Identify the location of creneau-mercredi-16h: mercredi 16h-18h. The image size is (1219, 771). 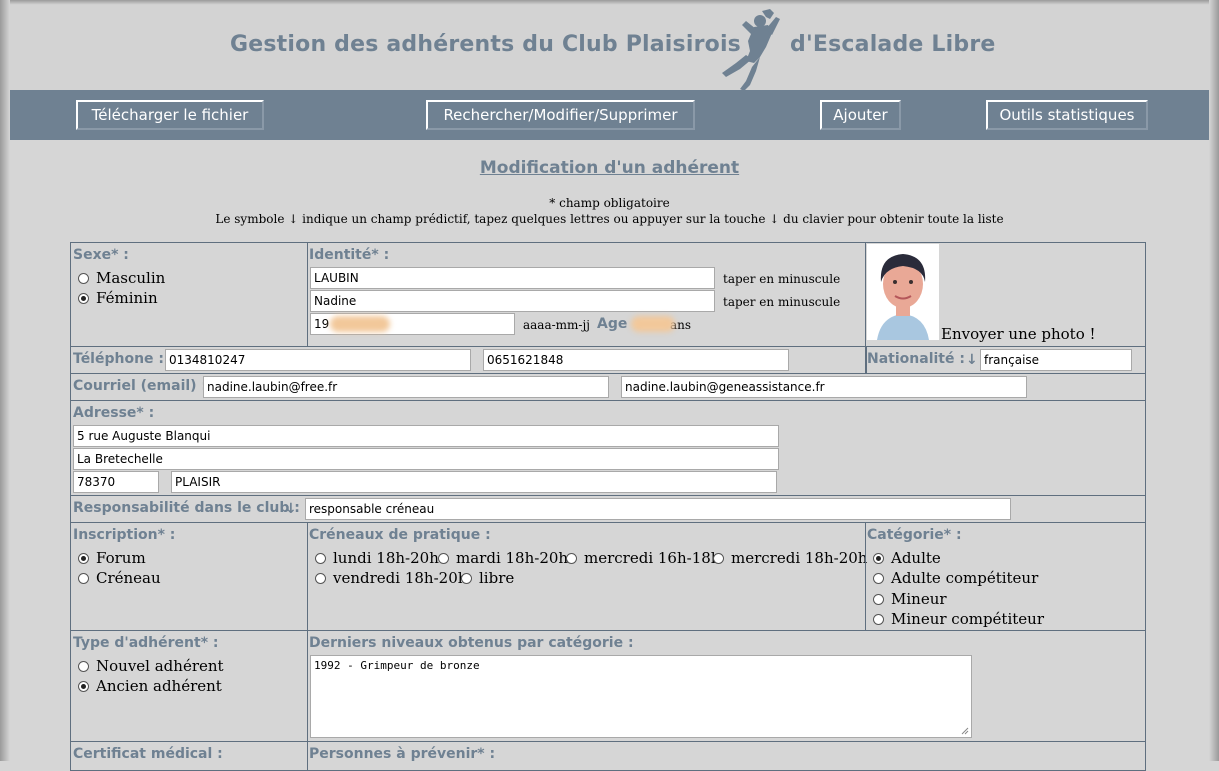
(643, 558).